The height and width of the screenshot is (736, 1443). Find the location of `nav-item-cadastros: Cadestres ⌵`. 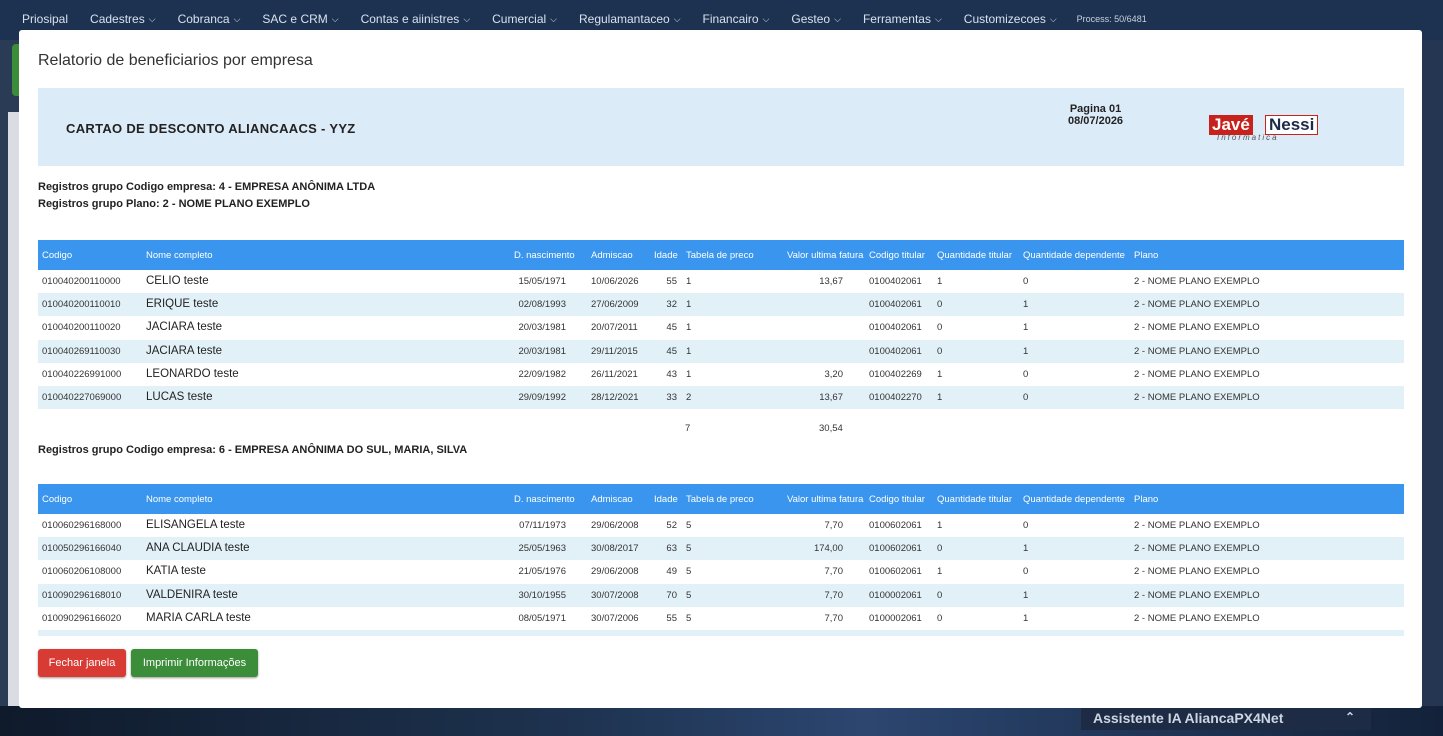

nav-item-cadastros: Cadestres ⌵ is located at coordinates (123, 19).